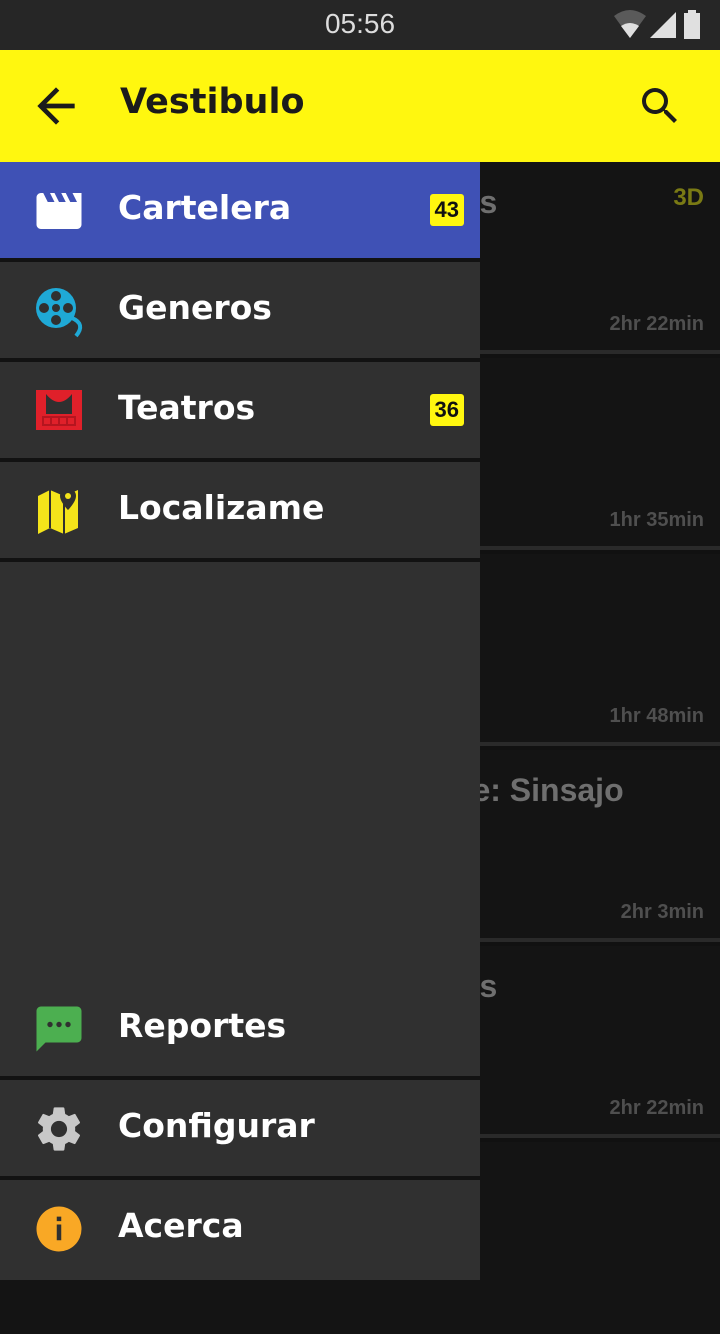  I want to click on info-icon, so click(59, 1229).